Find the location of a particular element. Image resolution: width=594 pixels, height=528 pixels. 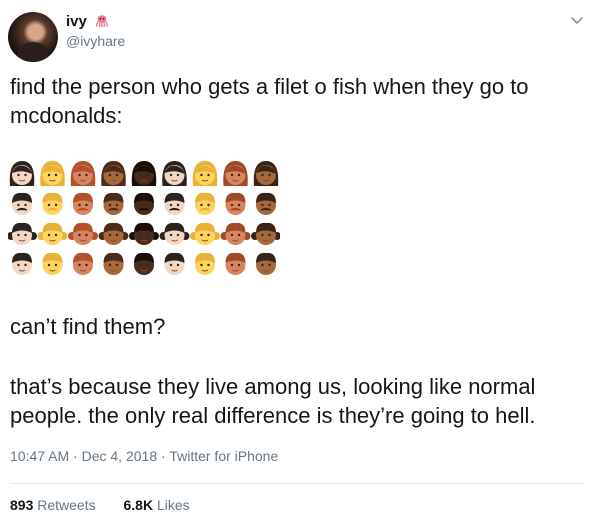

retweets-label: Retweets is located at coordinates (66, 505).